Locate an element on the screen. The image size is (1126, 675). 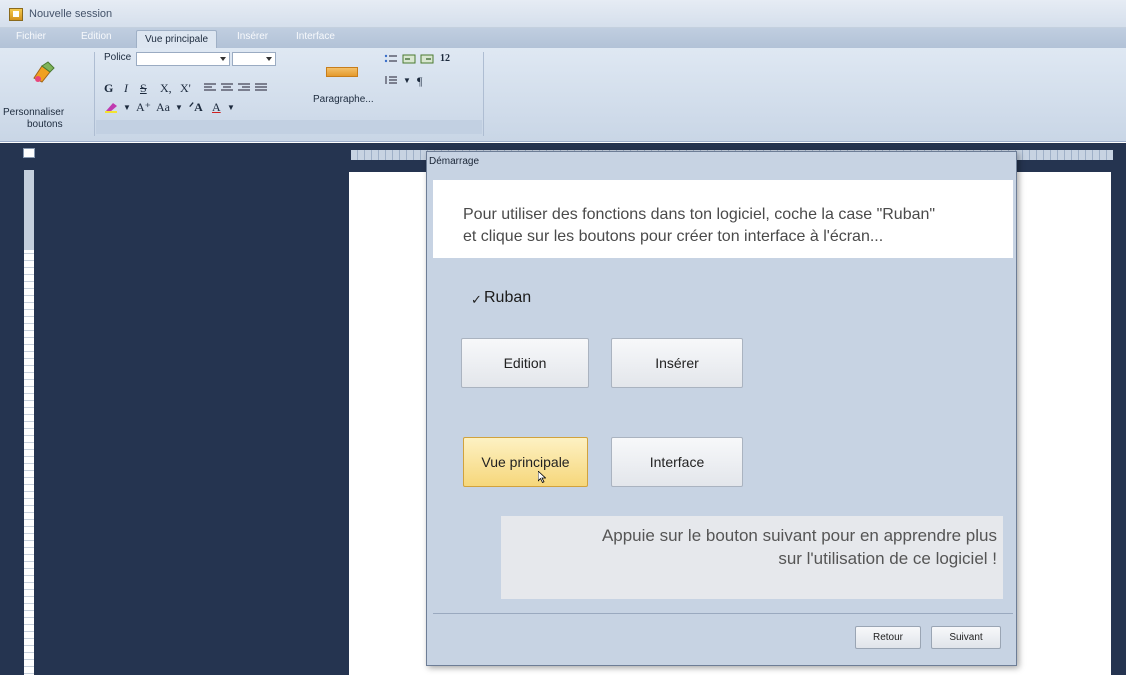
inserer-button-label: Insérer is located at coordinates (677, 363).